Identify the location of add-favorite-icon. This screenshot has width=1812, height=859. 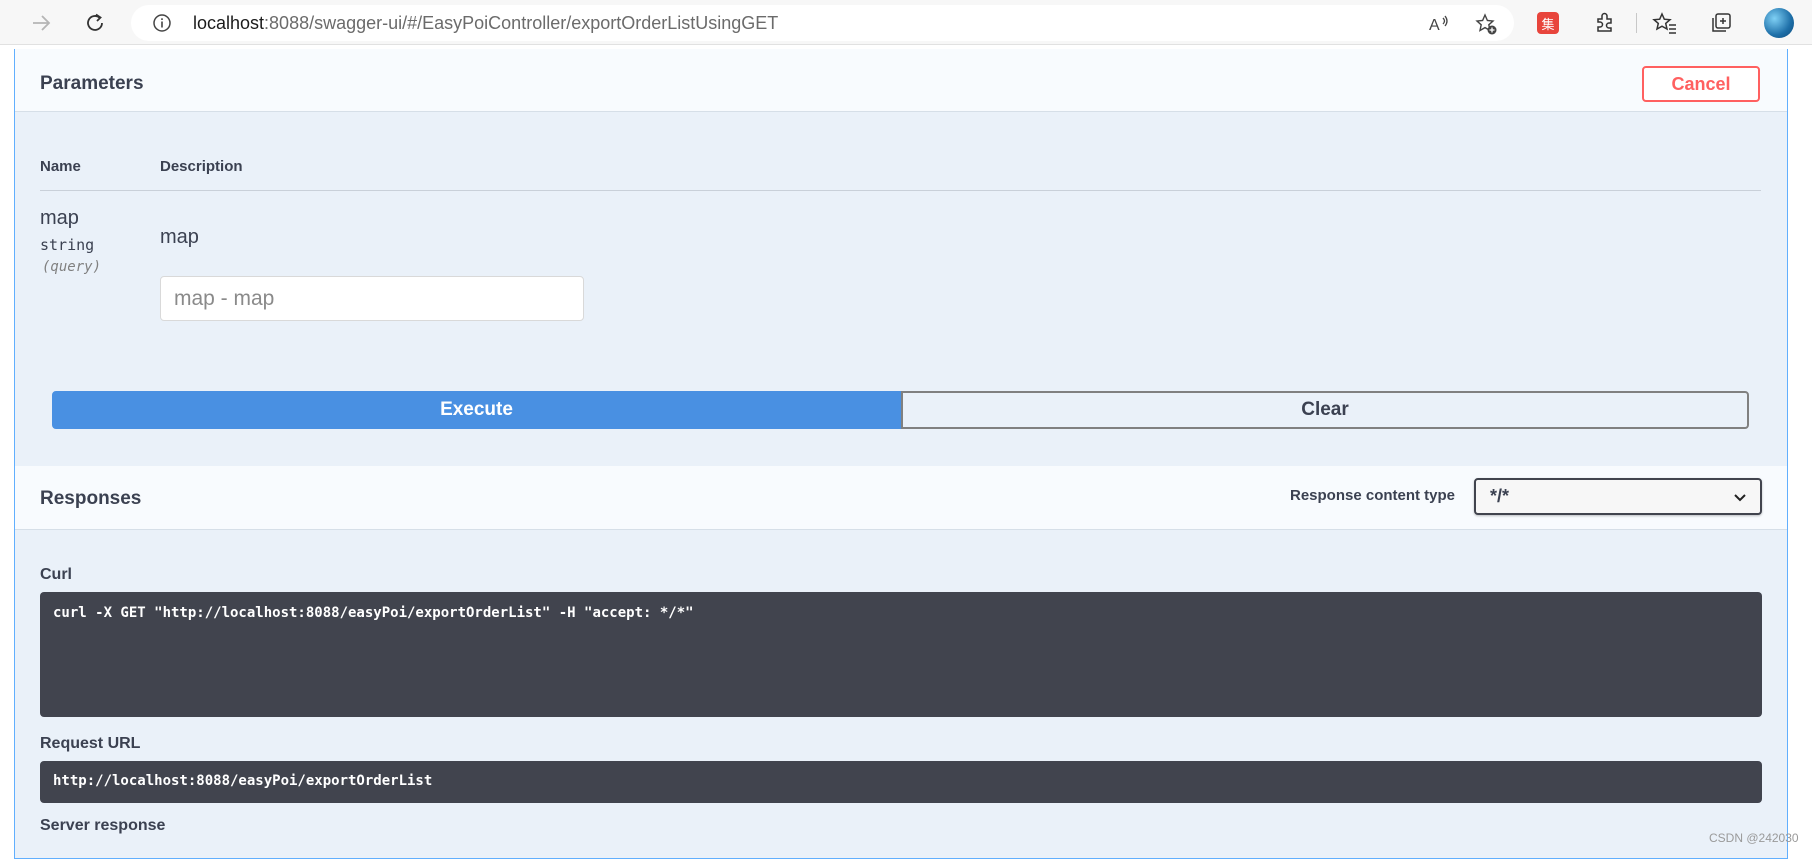
(1486, 24).